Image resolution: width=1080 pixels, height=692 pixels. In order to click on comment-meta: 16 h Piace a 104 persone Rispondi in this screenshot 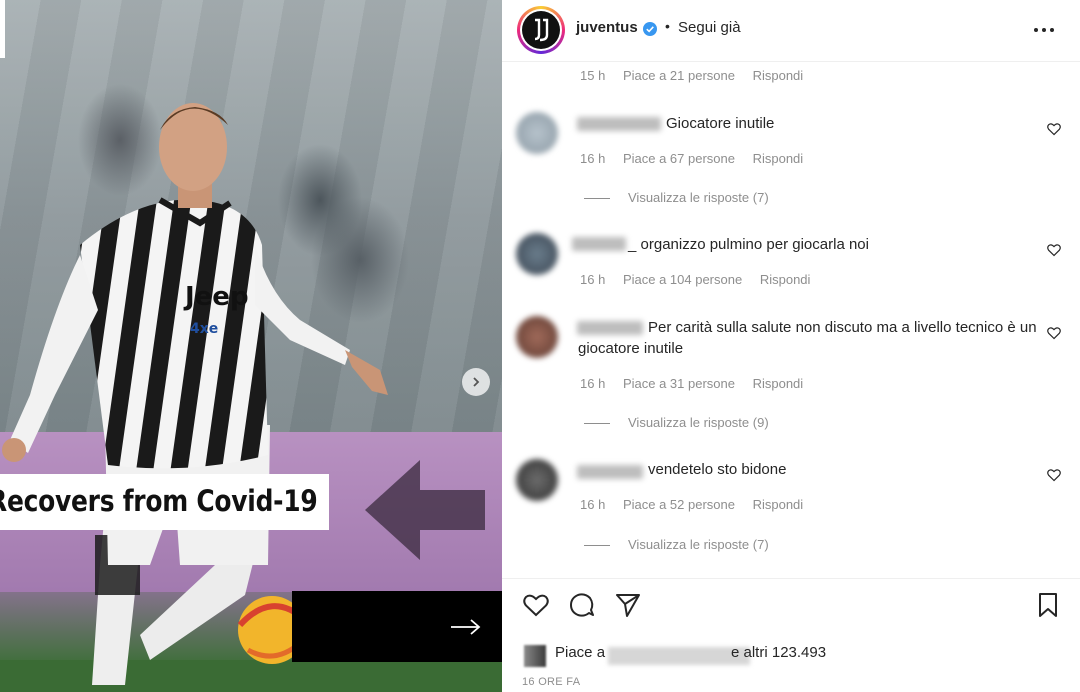, I will do `click(702, 279)`.